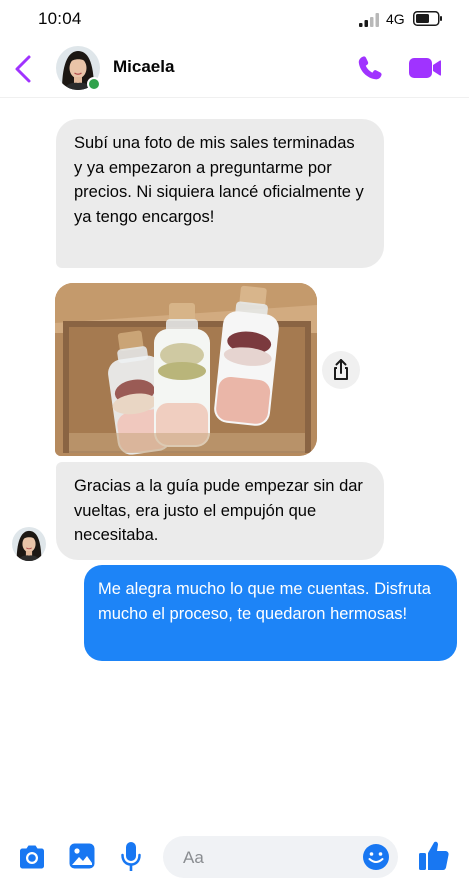 The width and height of the screenshot is (469, 890). What do you see at coordinates (23, 69) in the screenshot?
I see `back-chevron-icon` at bounding box center [23, 69].